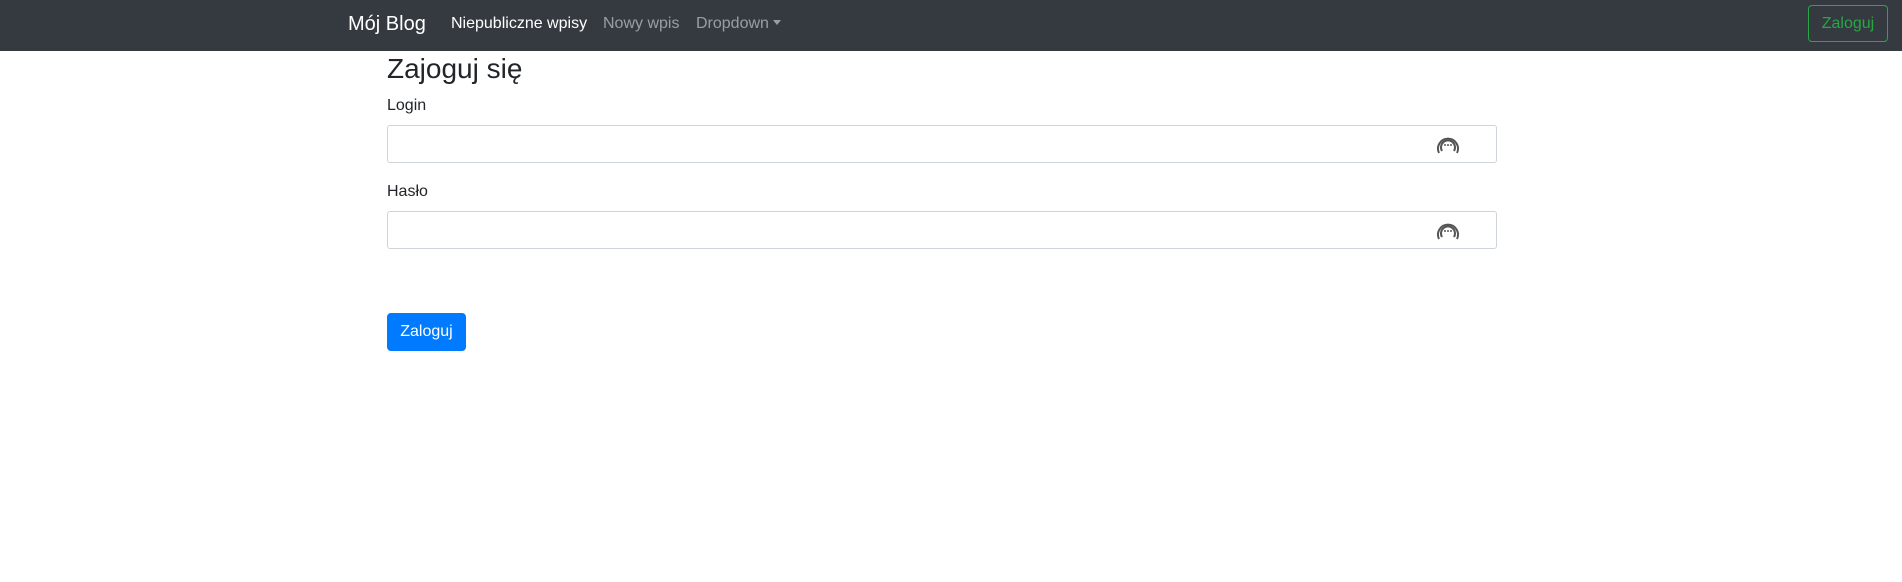  What do you see at coordinates (942, 144) in the screenshot?
I see `login-input` at bounding box center [942, 144].